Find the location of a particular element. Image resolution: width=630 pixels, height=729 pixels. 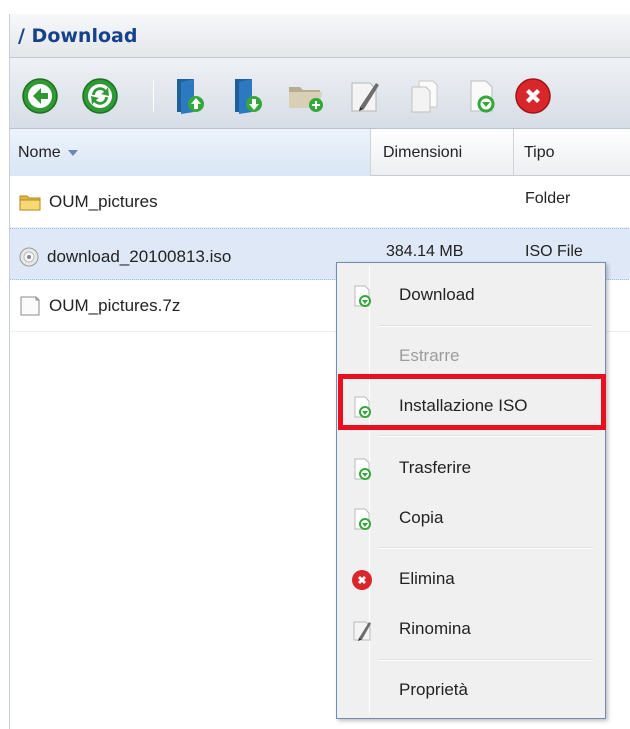

sort-descending-icon is located at coordinates (72, 152).